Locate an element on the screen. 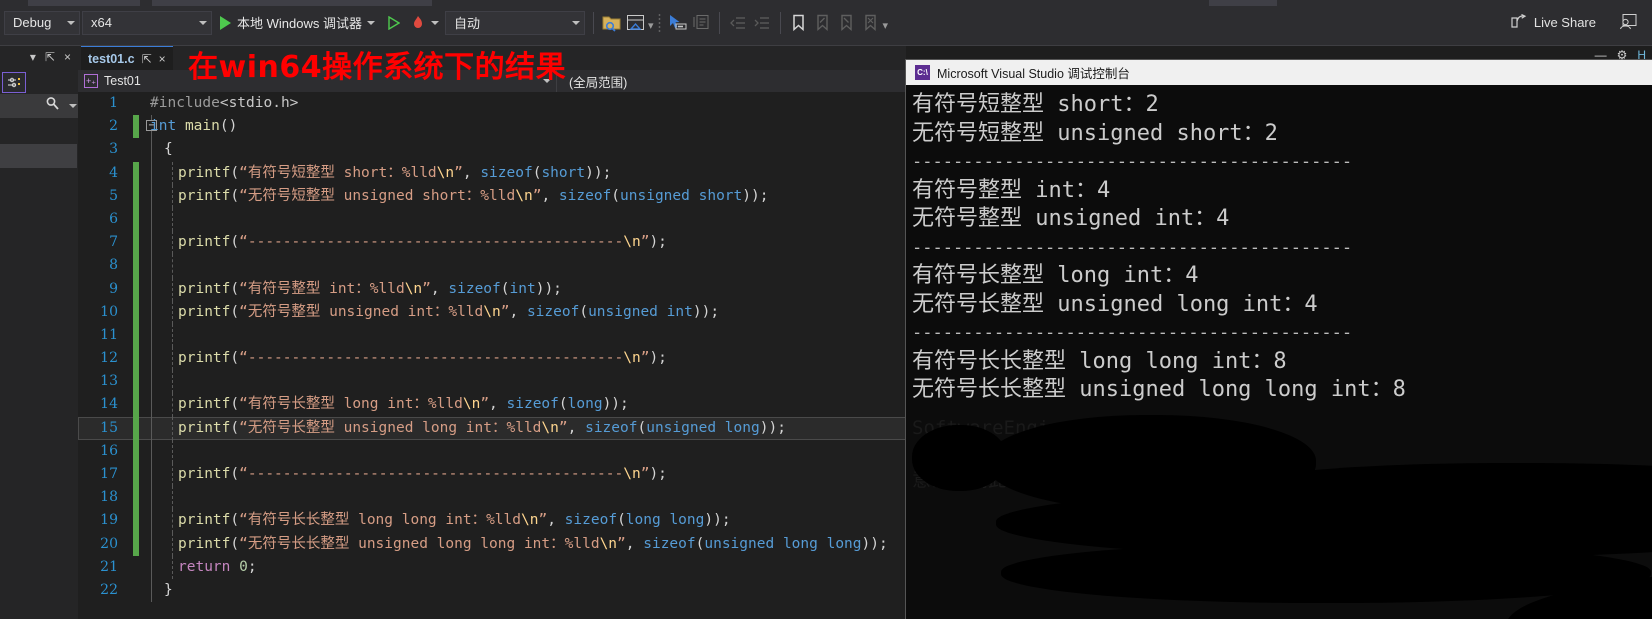 This screenshot has width=1652, height=619. search-icon is located at coordinates (52, 106).